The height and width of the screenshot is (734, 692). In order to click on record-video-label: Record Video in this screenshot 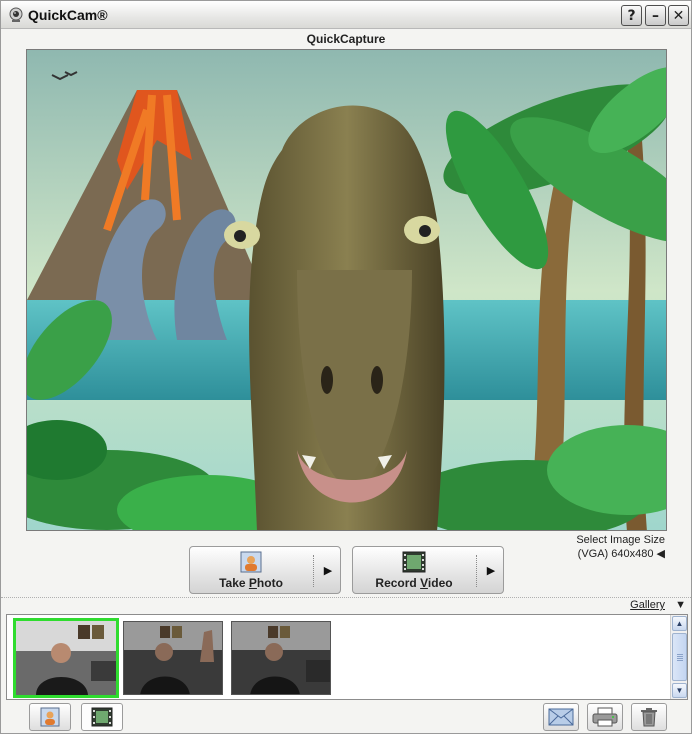, I will do `click(414, 582)`.